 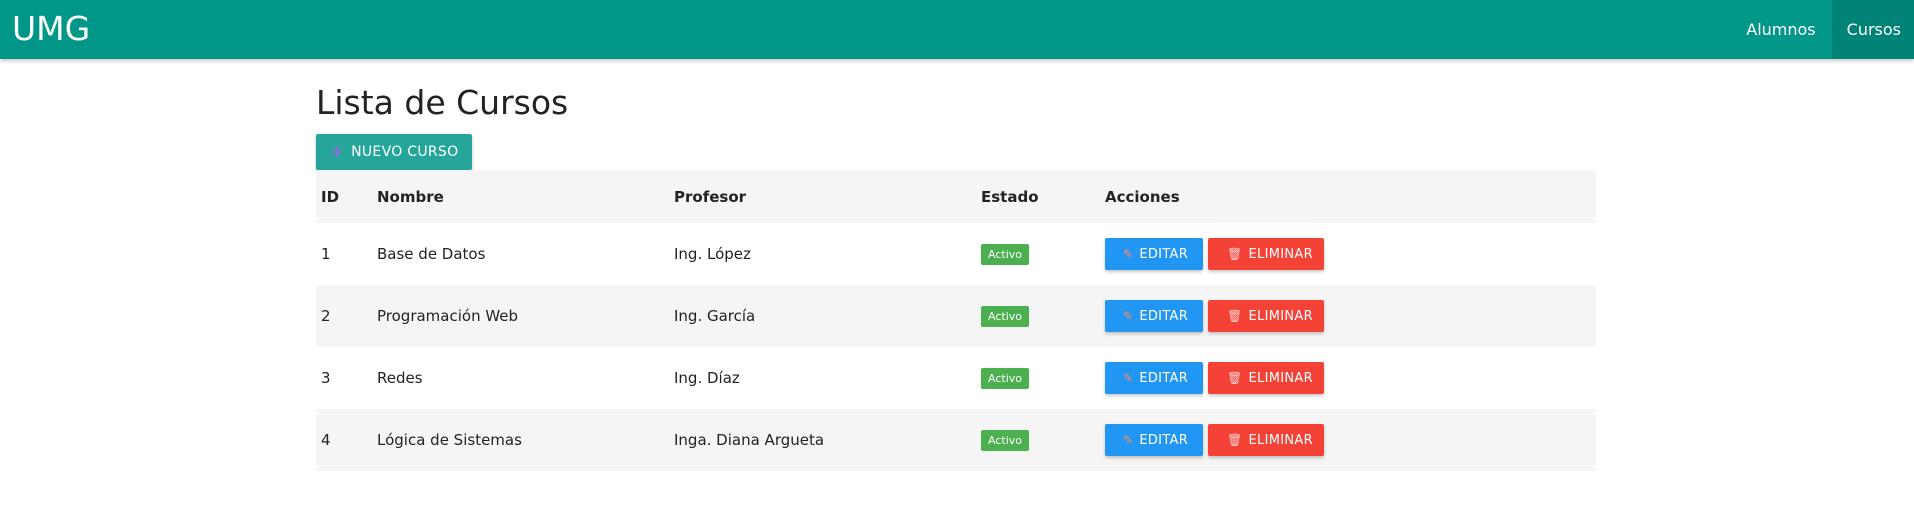 What do you see at coordinates (326, 254) in the screenshot?
I see `cell-id: 1` at bounding box center [326, 254].